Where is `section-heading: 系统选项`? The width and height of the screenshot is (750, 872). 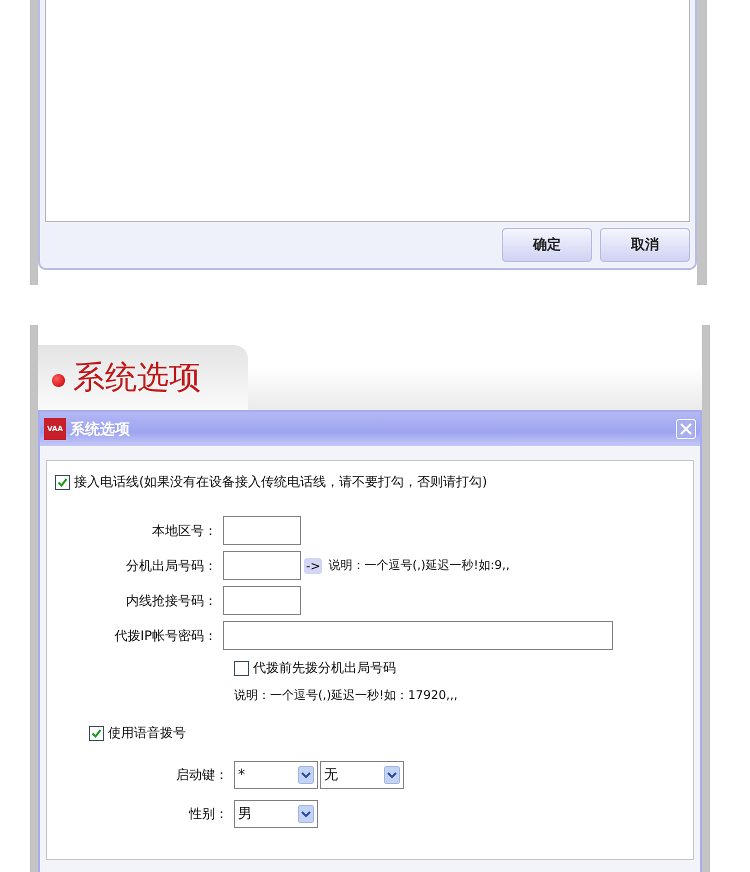
section-heading: 系统选项 is located at coordinates (137, 377).